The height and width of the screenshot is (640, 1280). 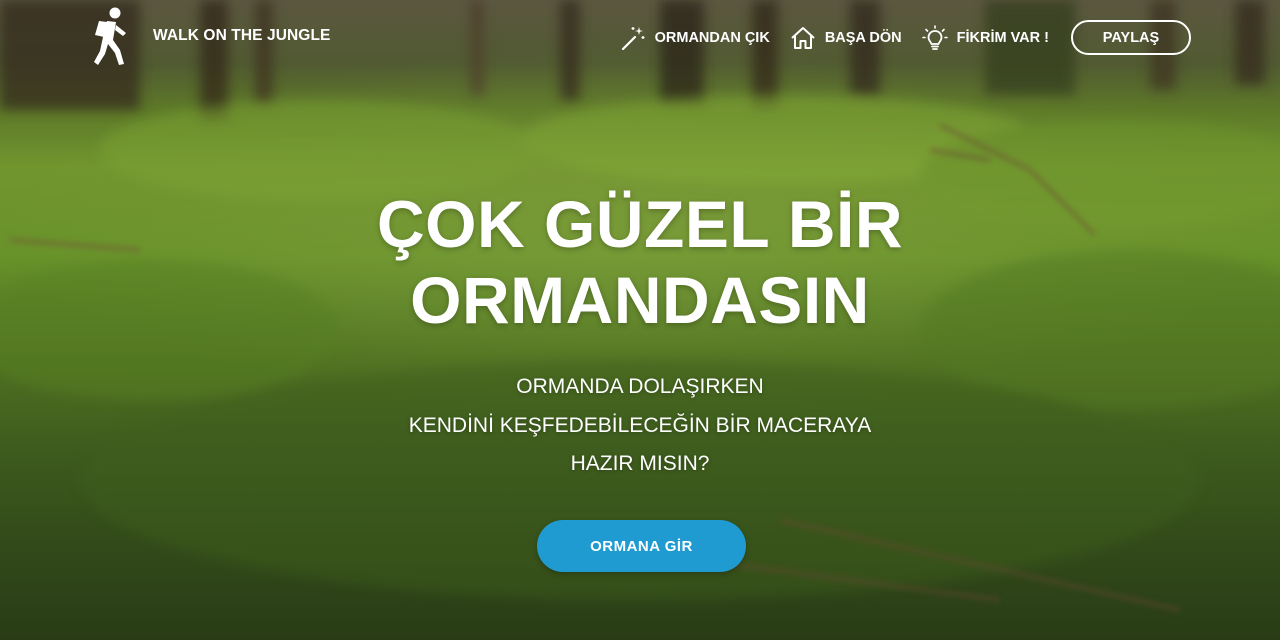 What do you see at coordinates (640, 386) in the screenshot?
I see `subtitle-line: ORMANDA DOLAŞIRKEN` at bounding box center [640, 386].